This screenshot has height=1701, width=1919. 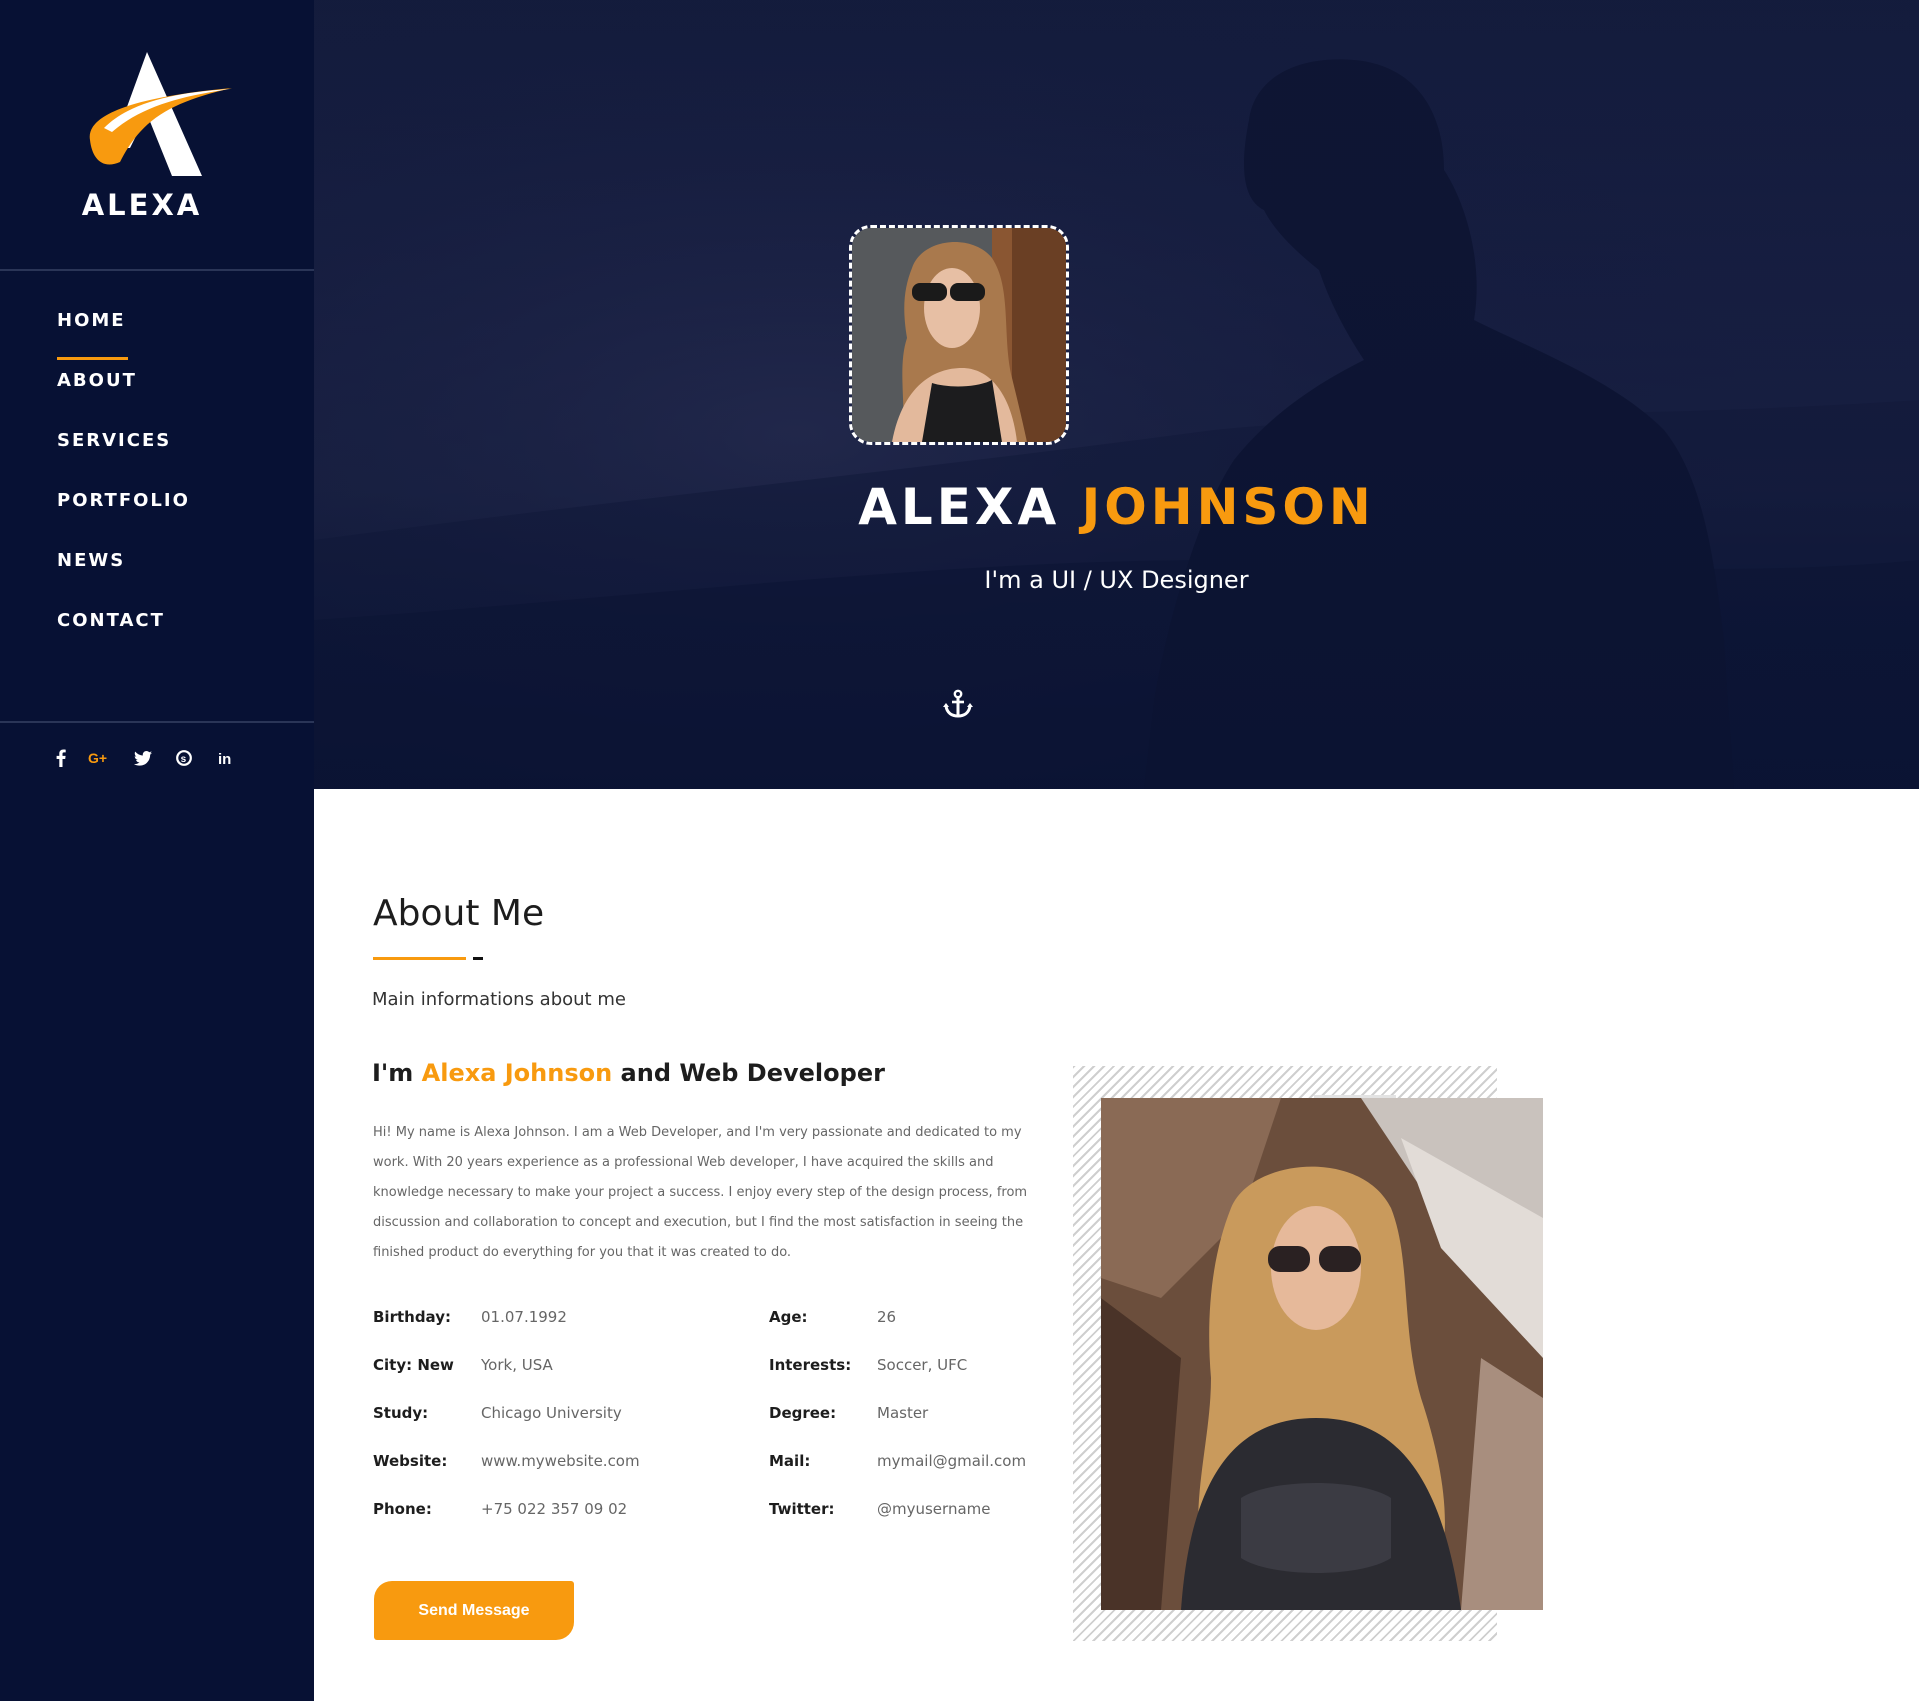 I want to click on svg-text: in, so click(x=224, y=758).